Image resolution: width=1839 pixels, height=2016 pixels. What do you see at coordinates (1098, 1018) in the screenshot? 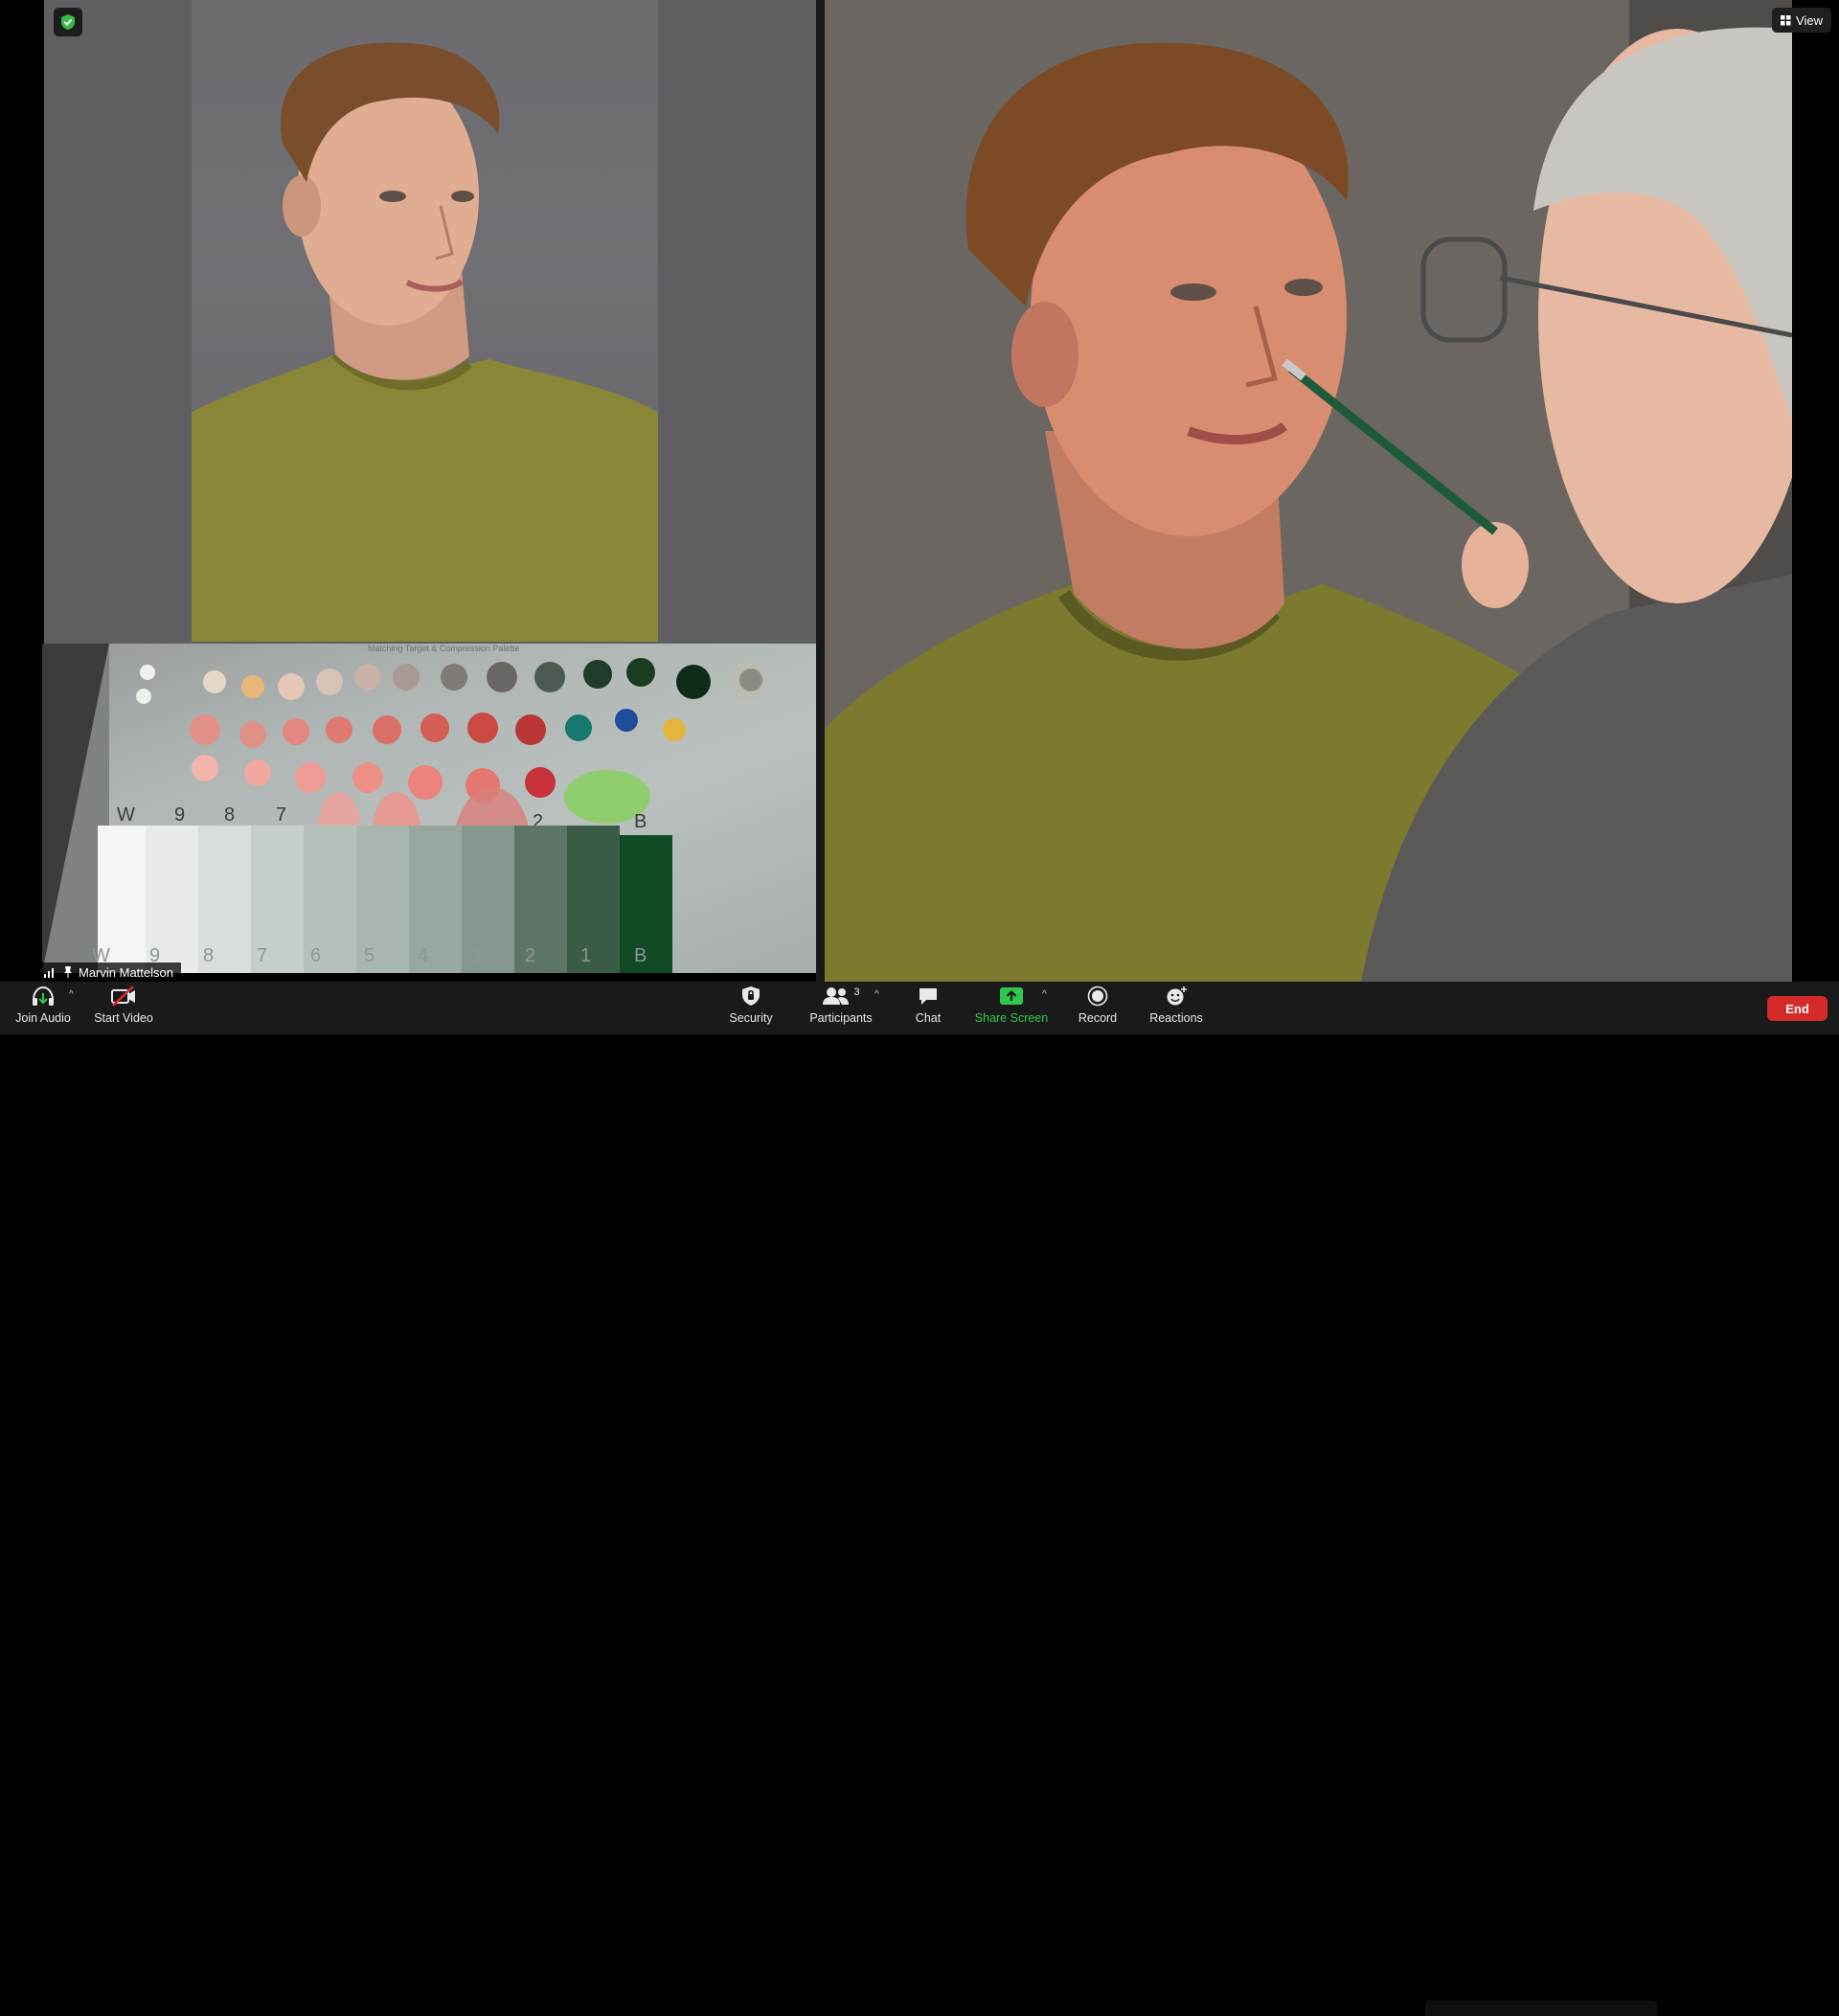
I see `record-label: Record` at bounding box center [1098, 1018].